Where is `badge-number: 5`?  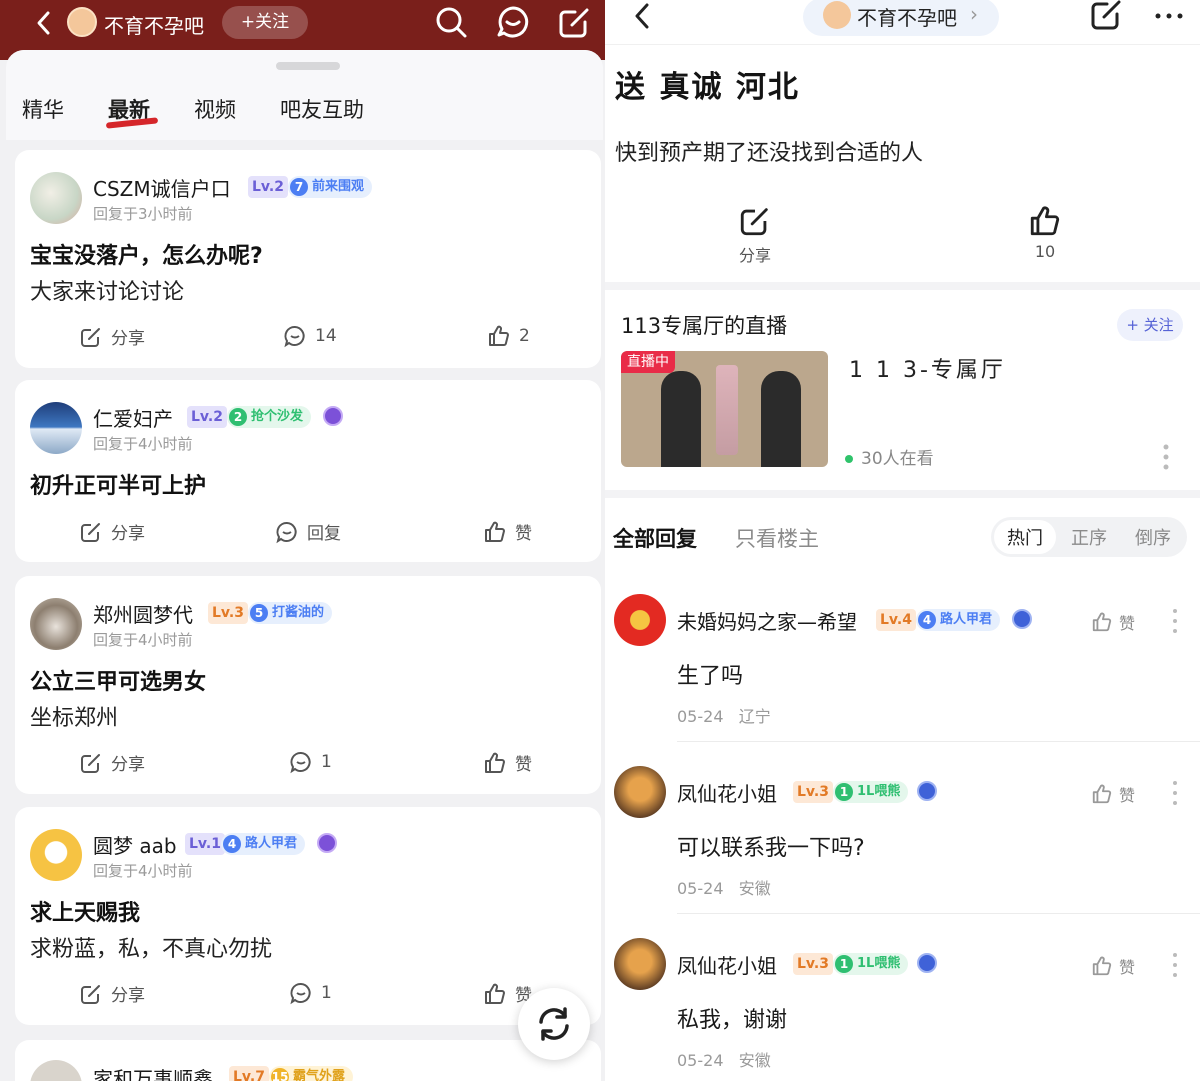
badge-number: 5 is located at coordinates (259, 613).